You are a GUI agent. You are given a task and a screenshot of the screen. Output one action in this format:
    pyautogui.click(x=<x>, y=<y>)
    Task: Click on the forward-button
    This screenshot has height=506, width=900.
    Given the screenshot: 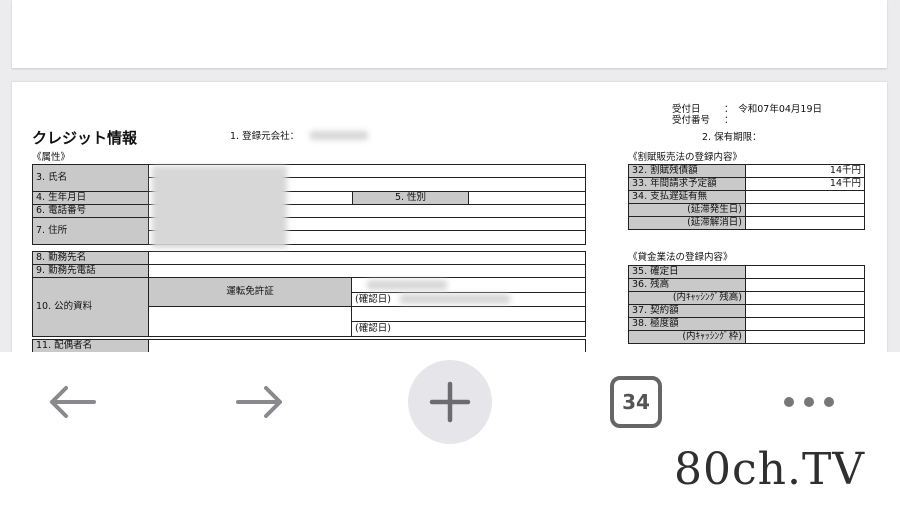 What is the action you would take?
    pyautogui.click(x=260, y=402)
    